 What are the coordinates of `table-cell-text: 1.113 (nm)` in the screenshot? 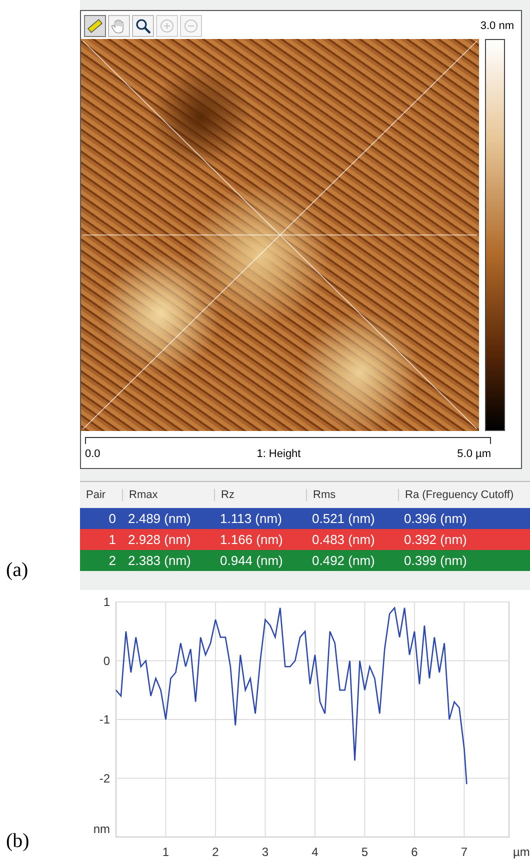 It's located at (251, 518).